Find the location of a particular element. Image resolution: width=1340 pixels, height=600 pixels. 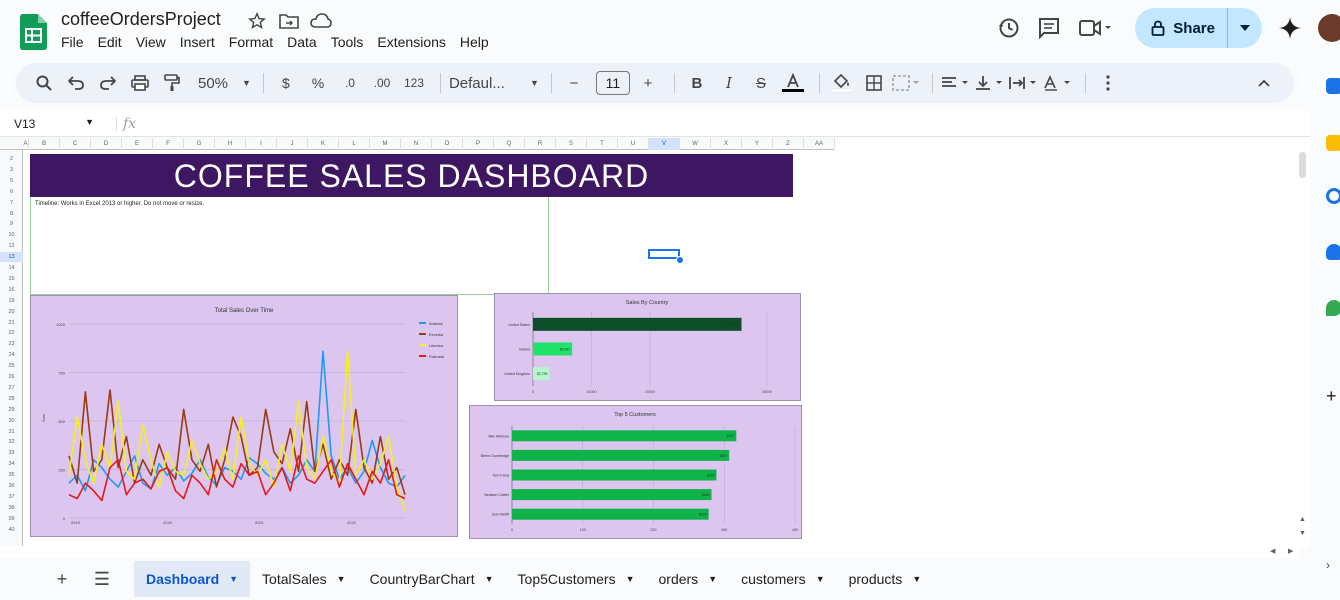

row-header-28: 28 is located at coordinates (11, 399).